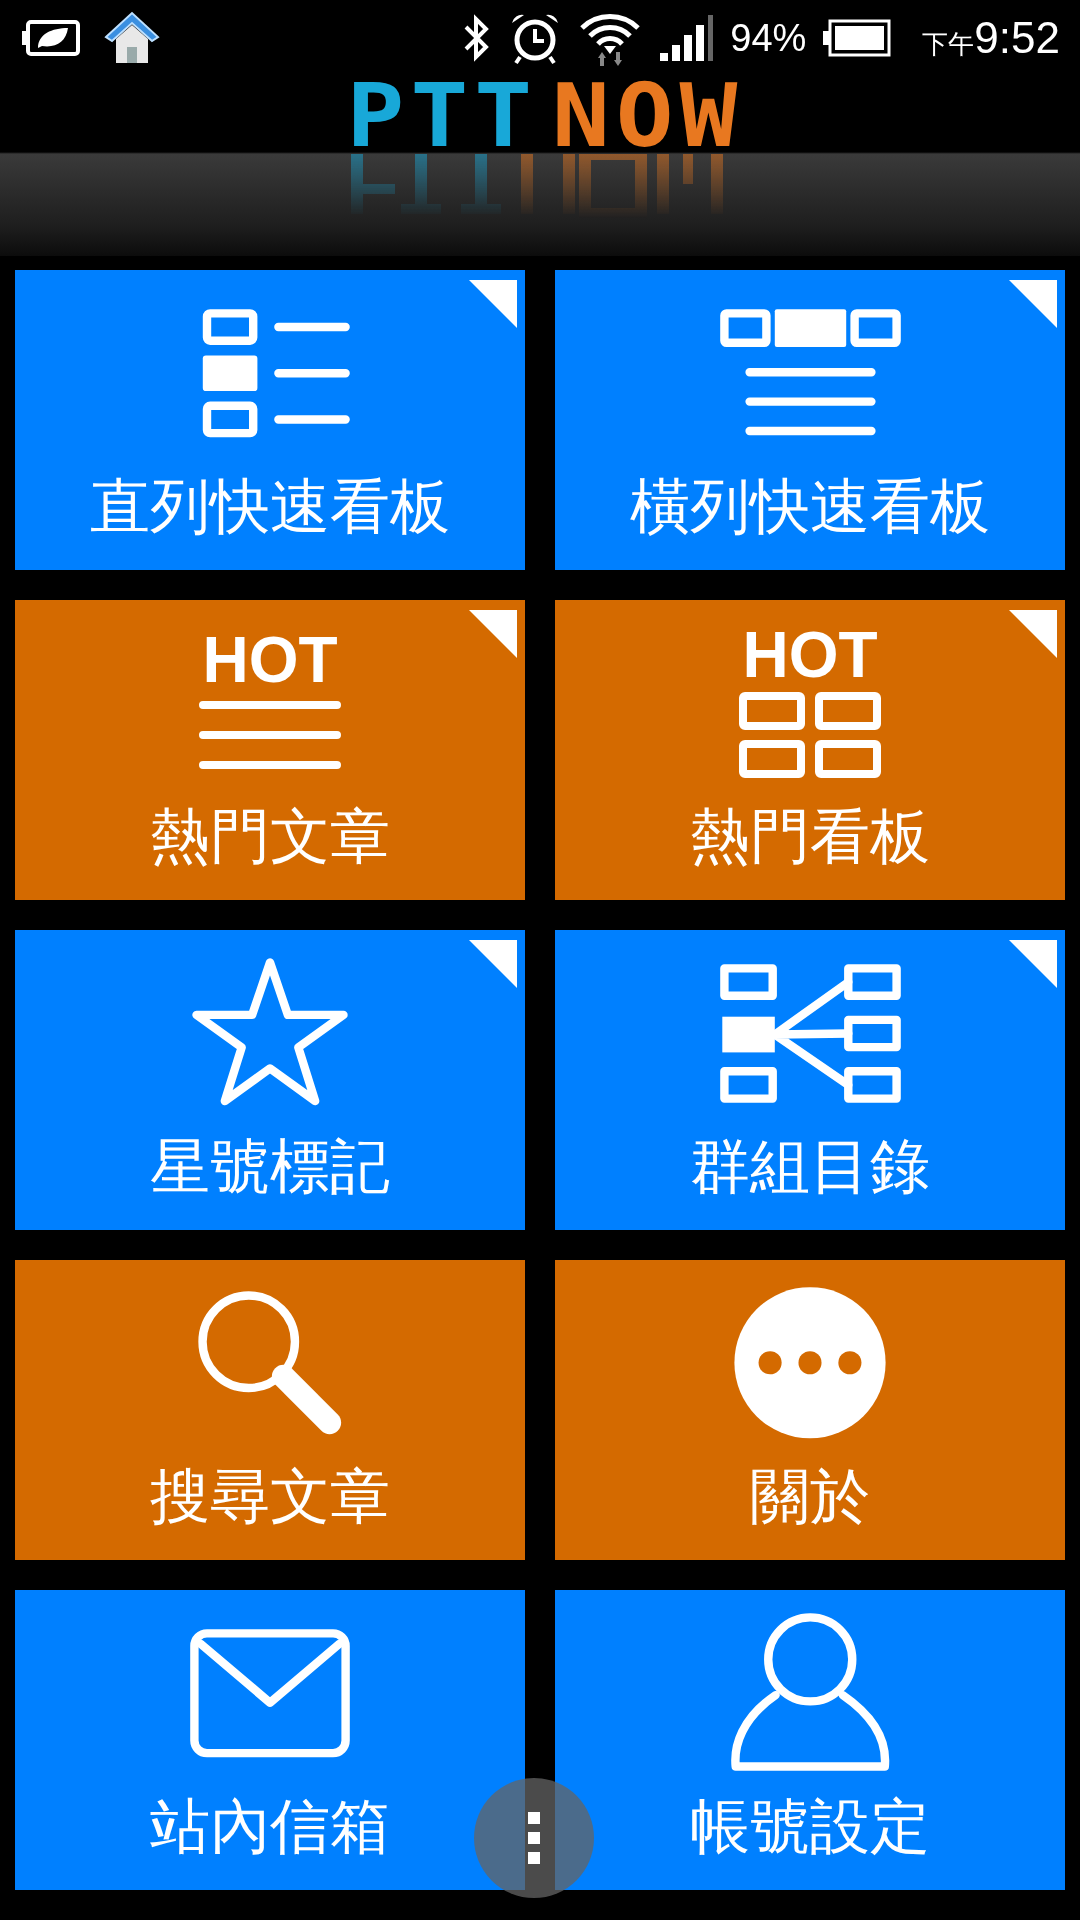 This screenshot has width=1080, height=1920. I want to click on menu-tile: HOT 熱門文章, so click(270, 750).